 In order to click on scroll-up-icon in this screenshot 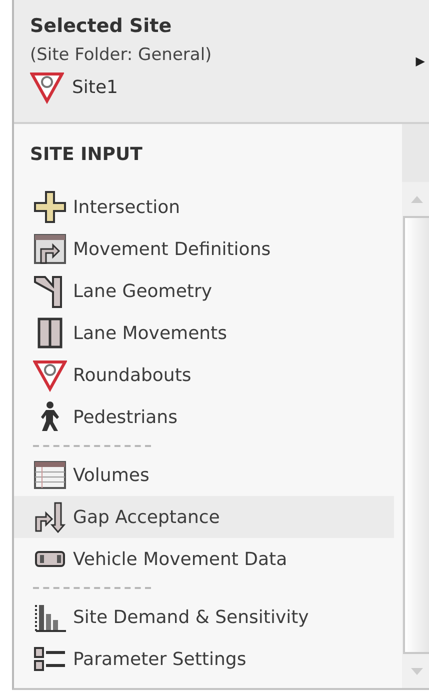, I will do `click(416, 199)`.